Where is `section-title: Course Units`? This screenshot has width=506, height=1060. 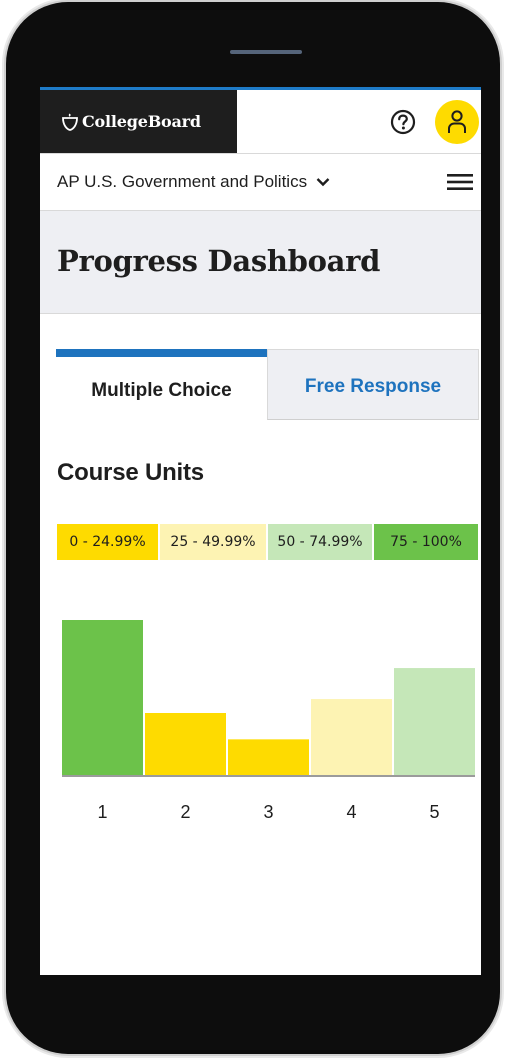
section-title: Course Units is located at coordinates (130, 472).